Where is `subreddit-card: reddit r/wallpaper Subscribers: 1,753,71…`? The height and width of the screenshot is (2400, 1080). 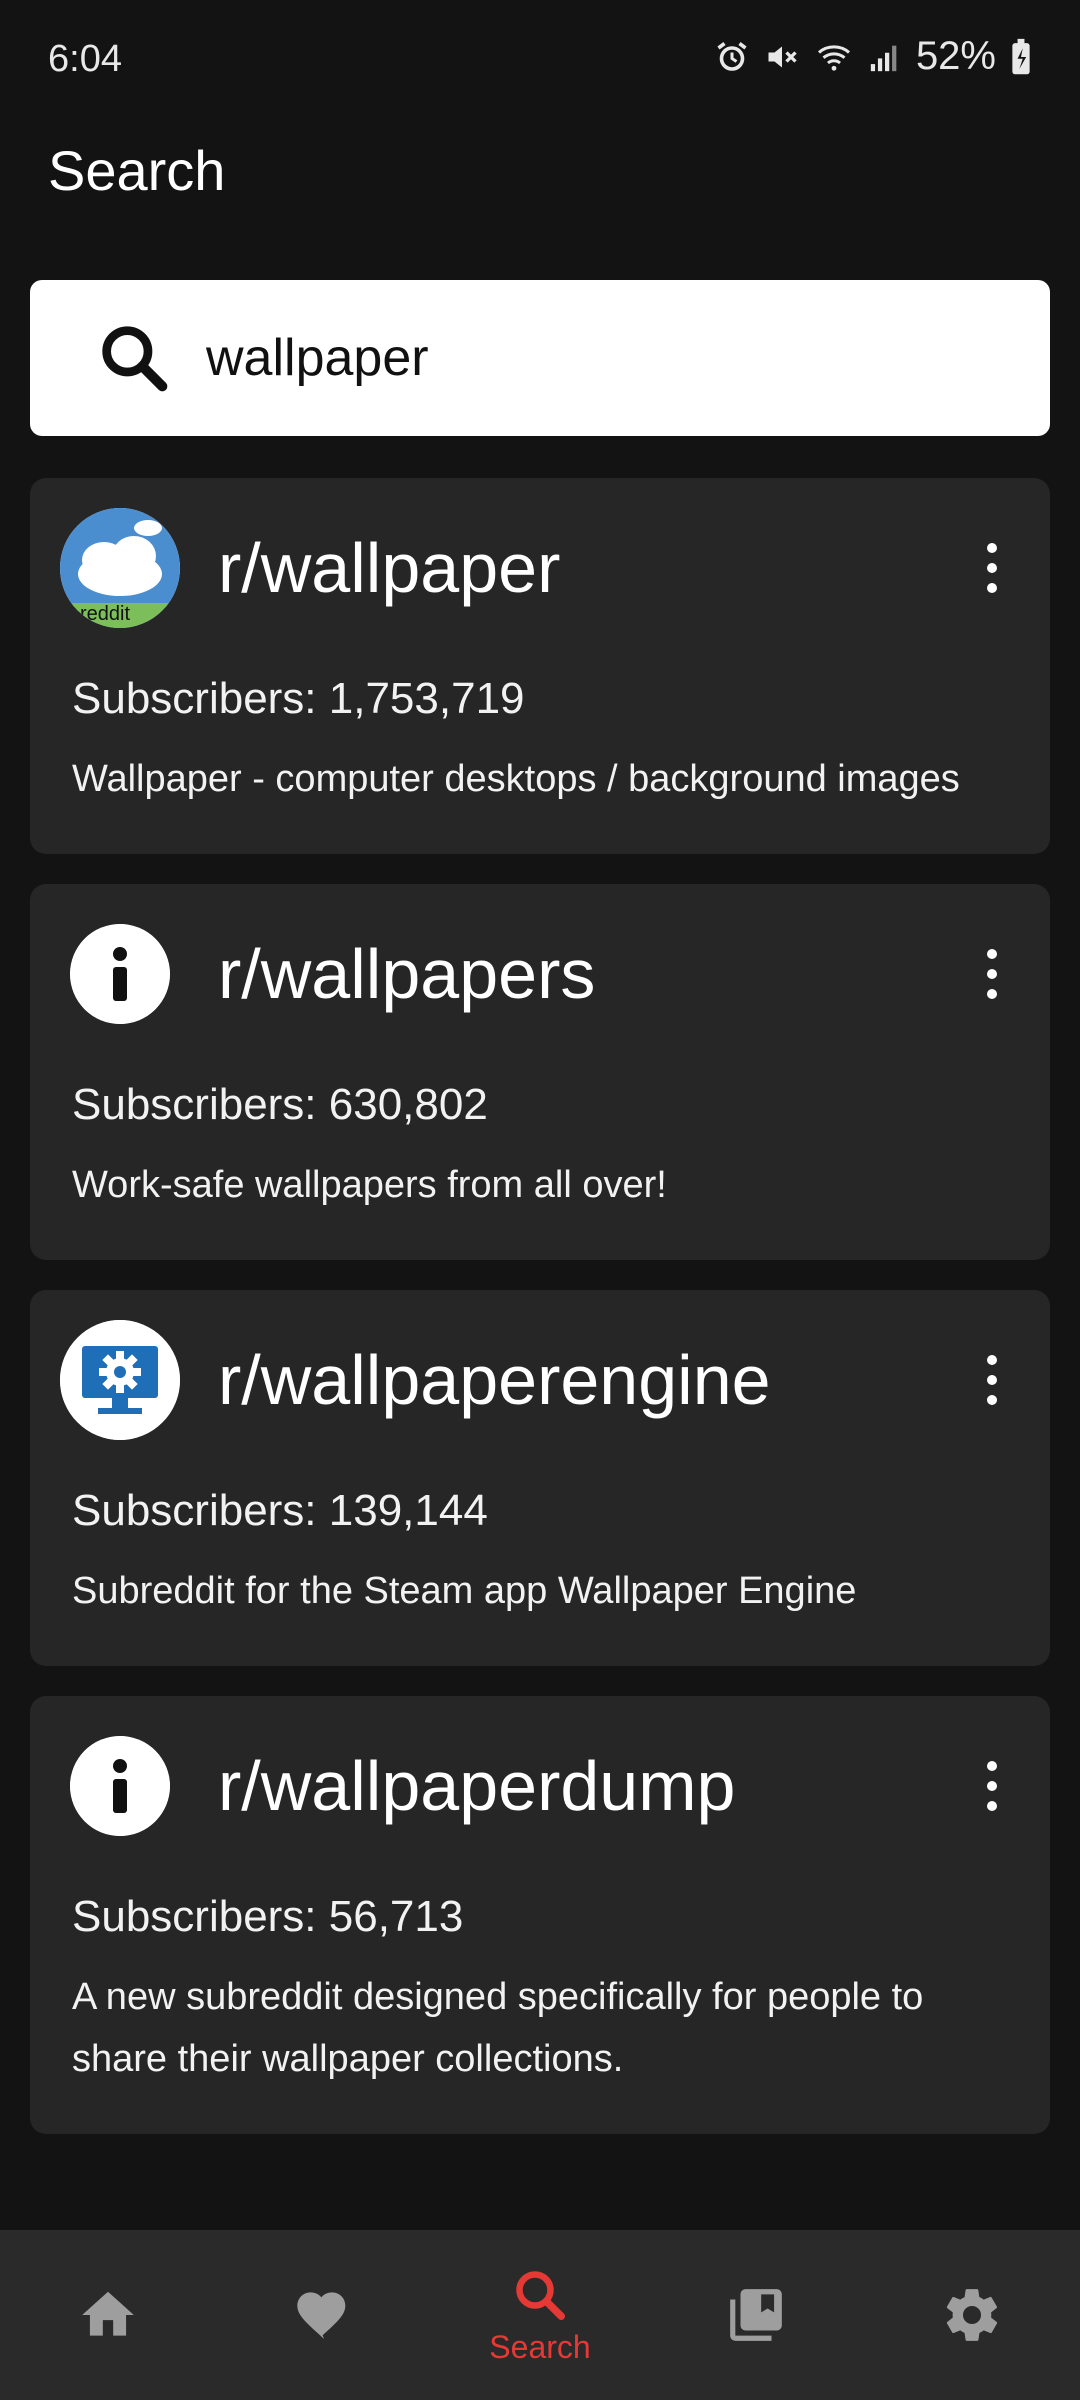 subreddit-card: reddit r/wallpaper Subscribers: 1,753,71… is located at coordinates (540, 666).